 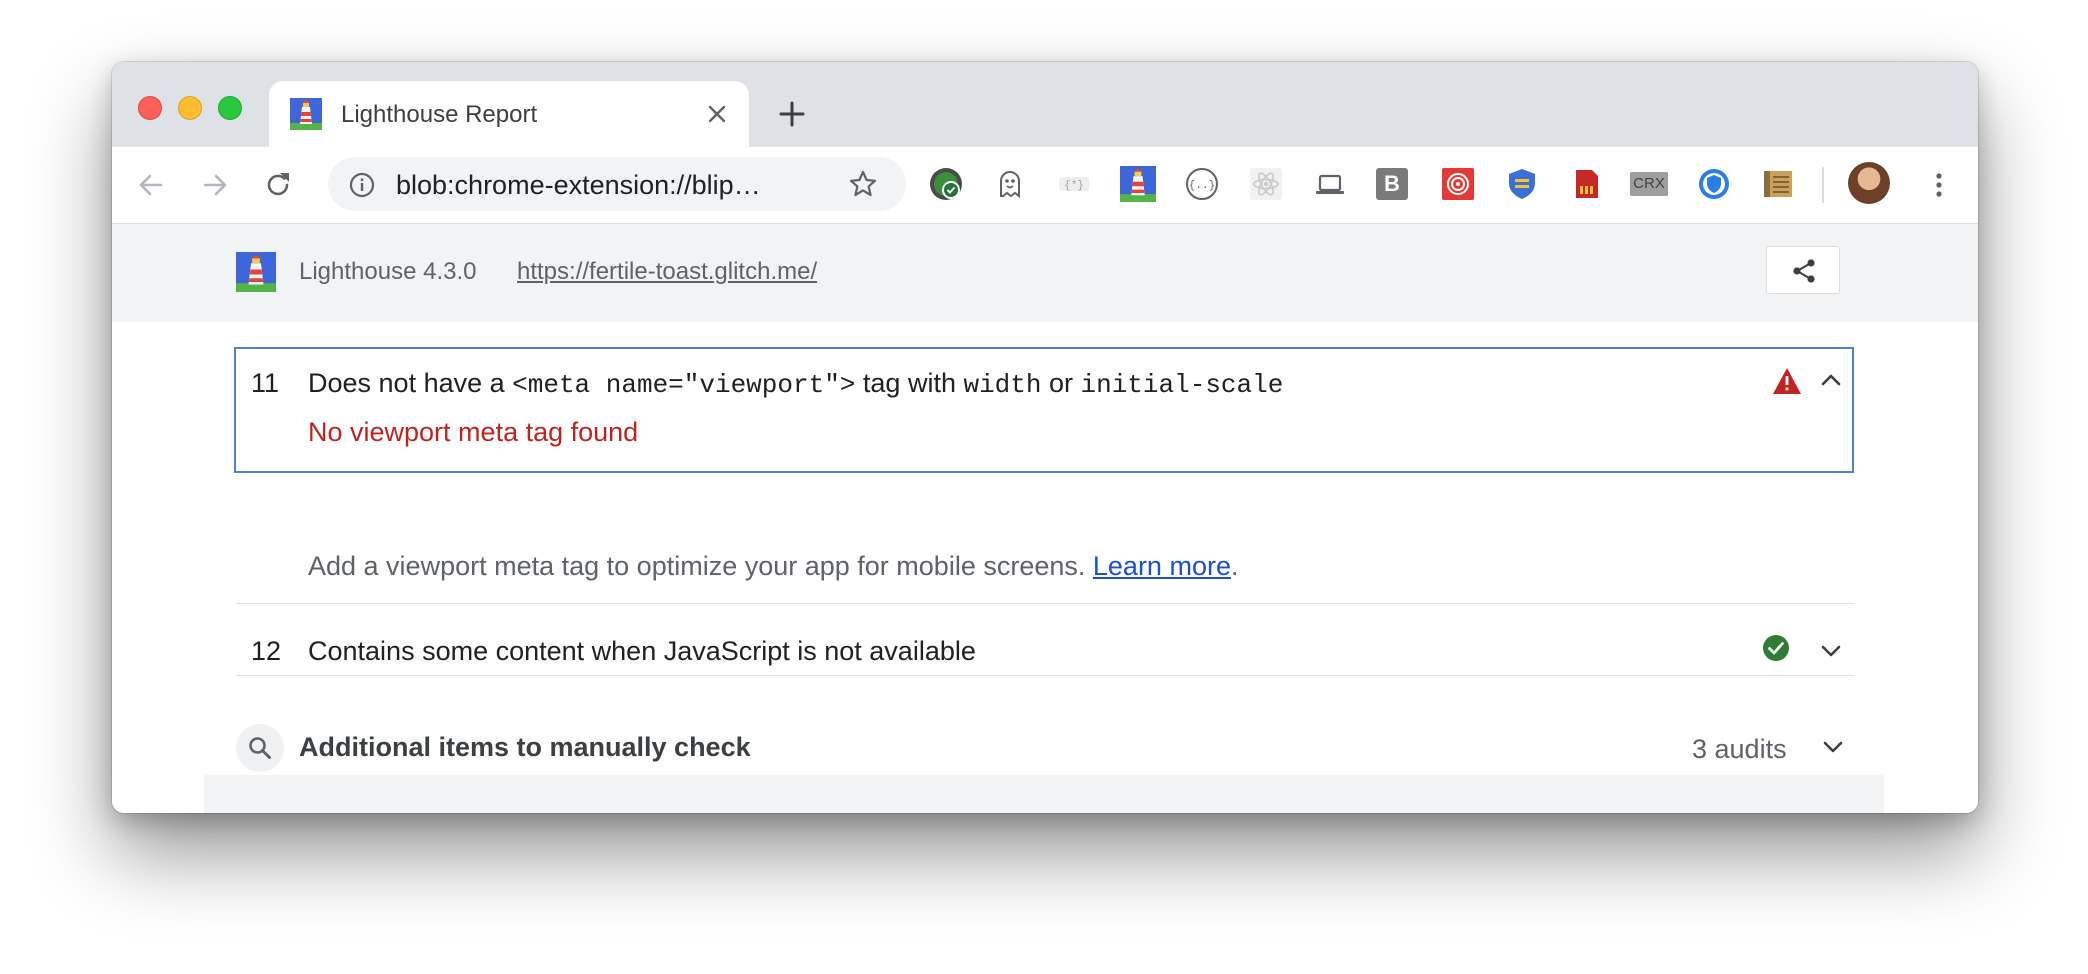 I want to click on warning-triangle-icon, so click(x=1787, y=381).